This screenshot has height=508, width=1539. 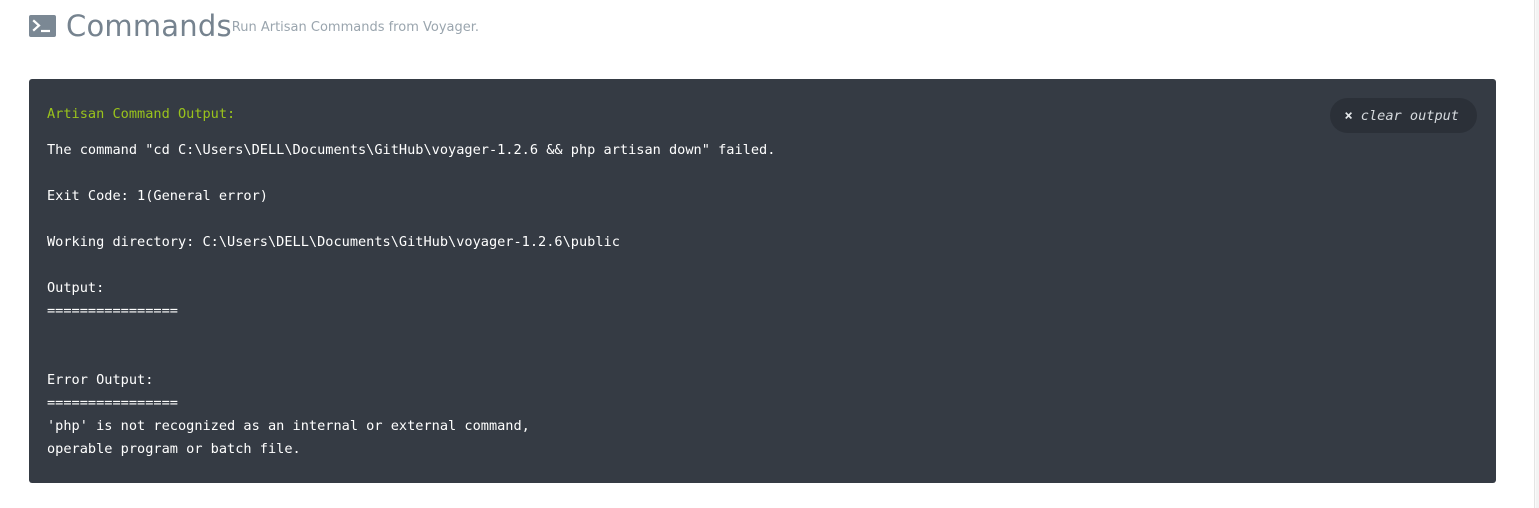 I want to click on output-line: Error Output:, so click(x=100, y=380).